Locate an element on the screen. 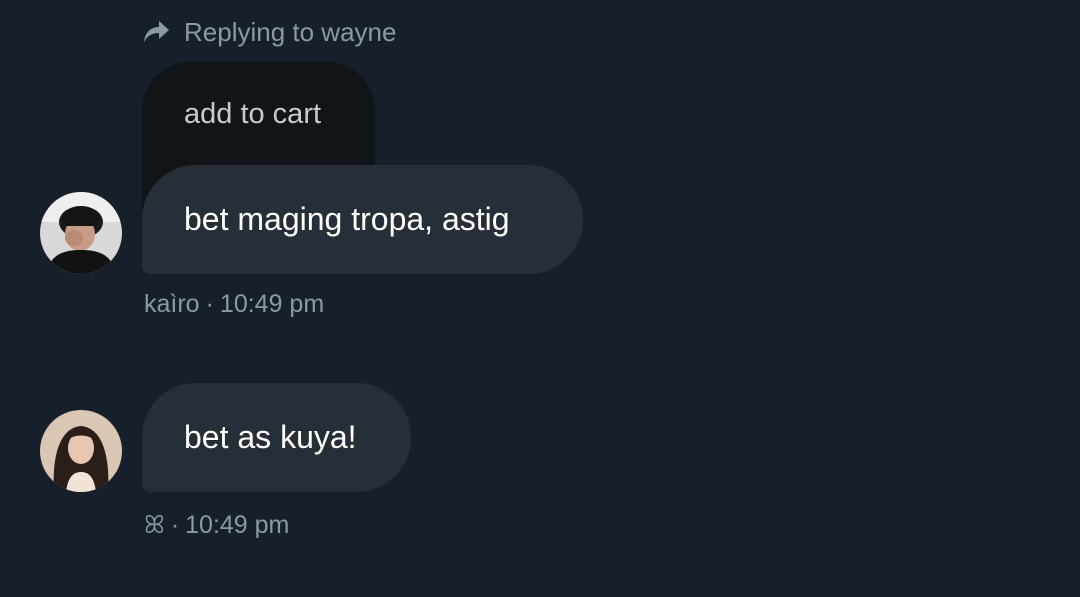 Image resolution: width=1080 pixels, height=597 pixels. message-text: bet as kuya! is located at coordinates (270, 437).